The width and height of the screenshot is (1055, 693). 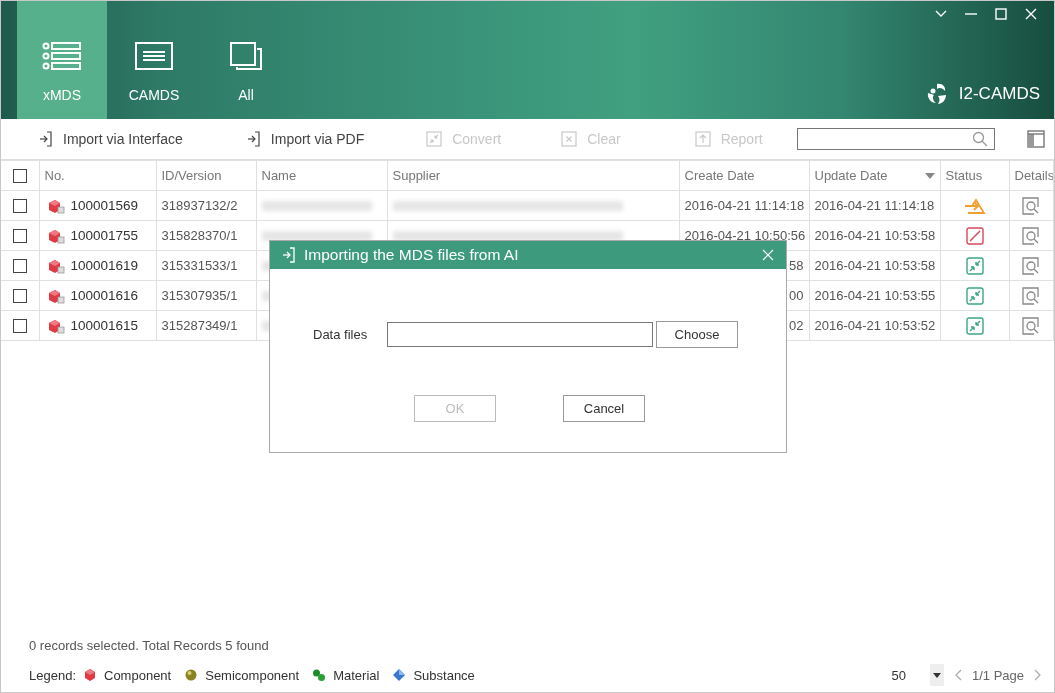 What do you see at coordinates (104, 235) in the screenshot?
I see `record-number: 100001755` at bounding box center [104, 235].